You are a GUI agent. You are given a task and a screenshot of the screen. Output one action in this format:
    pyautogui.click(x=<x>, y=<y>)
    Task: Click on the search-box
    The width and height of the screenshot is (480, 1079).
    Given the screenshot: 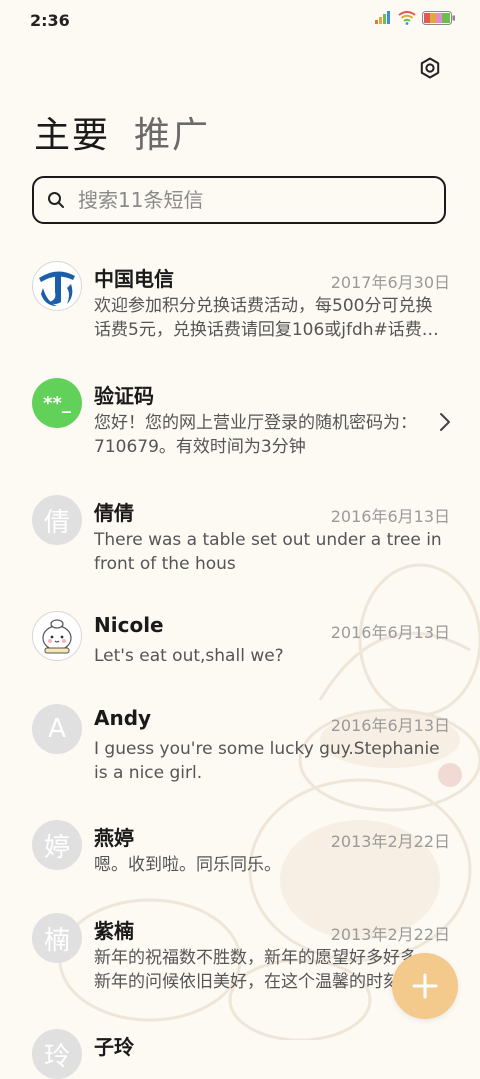 What is the action you would take?
    pyautogui.click(x=239, y=200)
    